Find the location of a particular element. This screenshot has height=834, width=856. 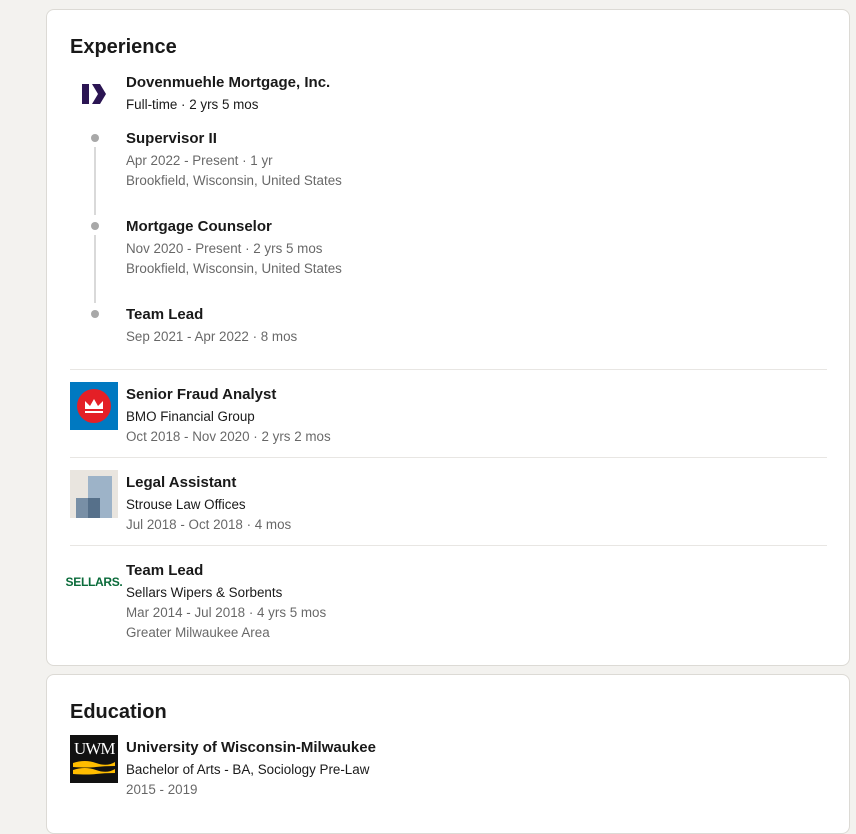

uwm-logo-icon: UWM is located at coordinates (94, 759).